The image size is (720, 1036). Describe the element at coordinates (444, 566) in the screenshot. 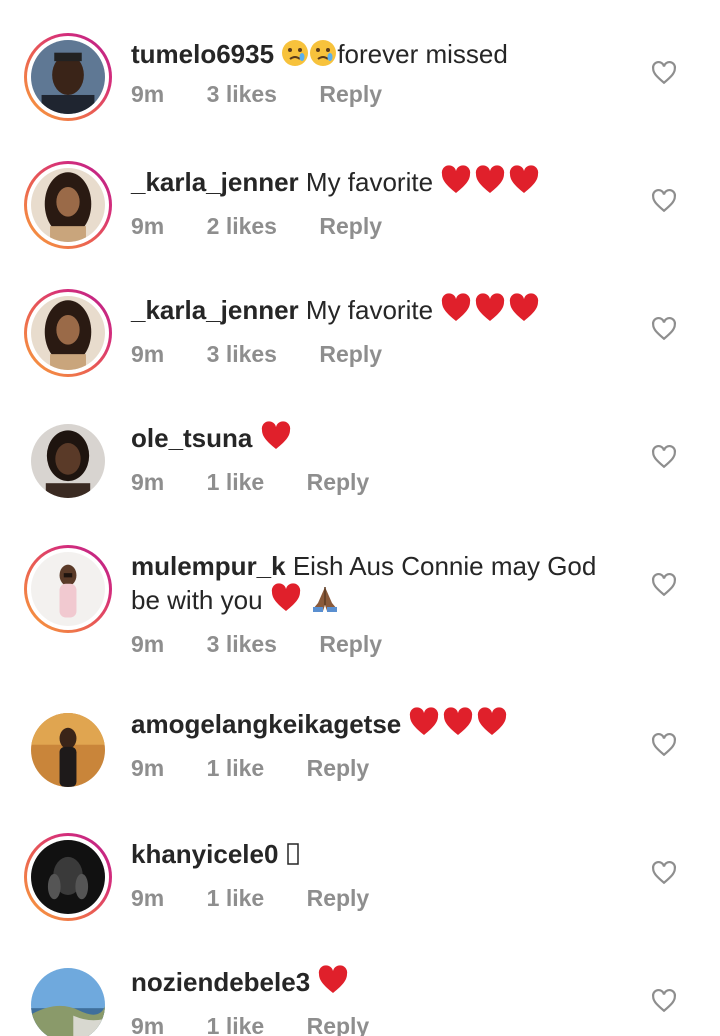

I see `comment-text: Eish Aus Connie may God` at that location.